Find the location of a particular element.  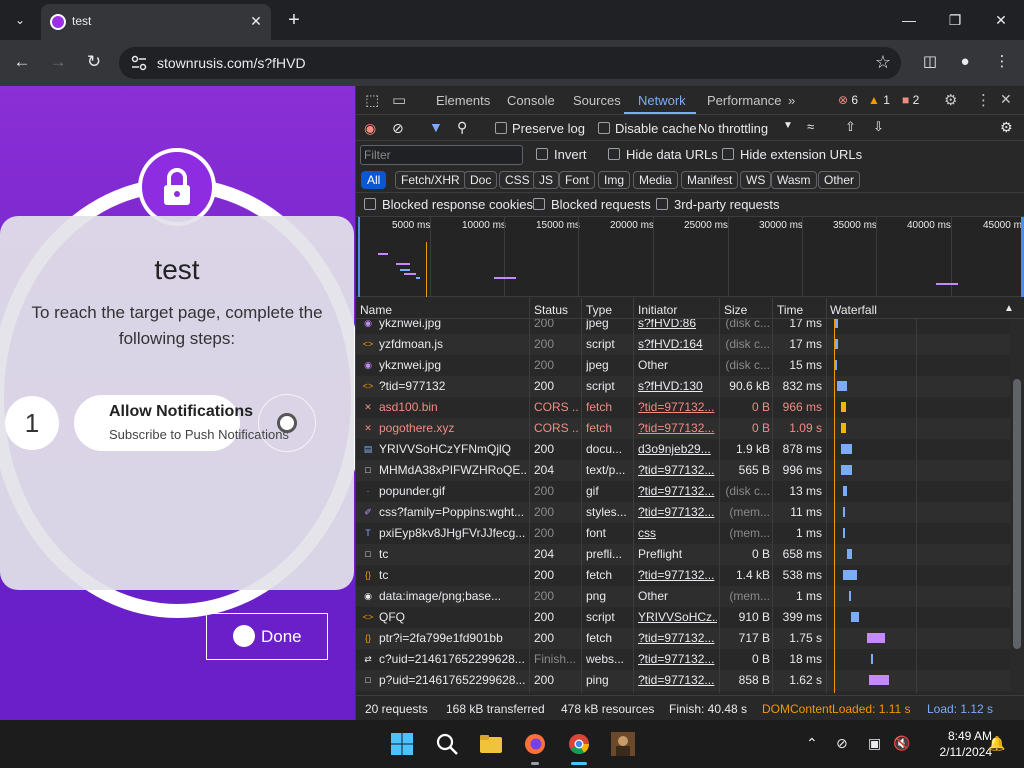

export-har-icon: ⇩ is located at coordinates (878, 127).